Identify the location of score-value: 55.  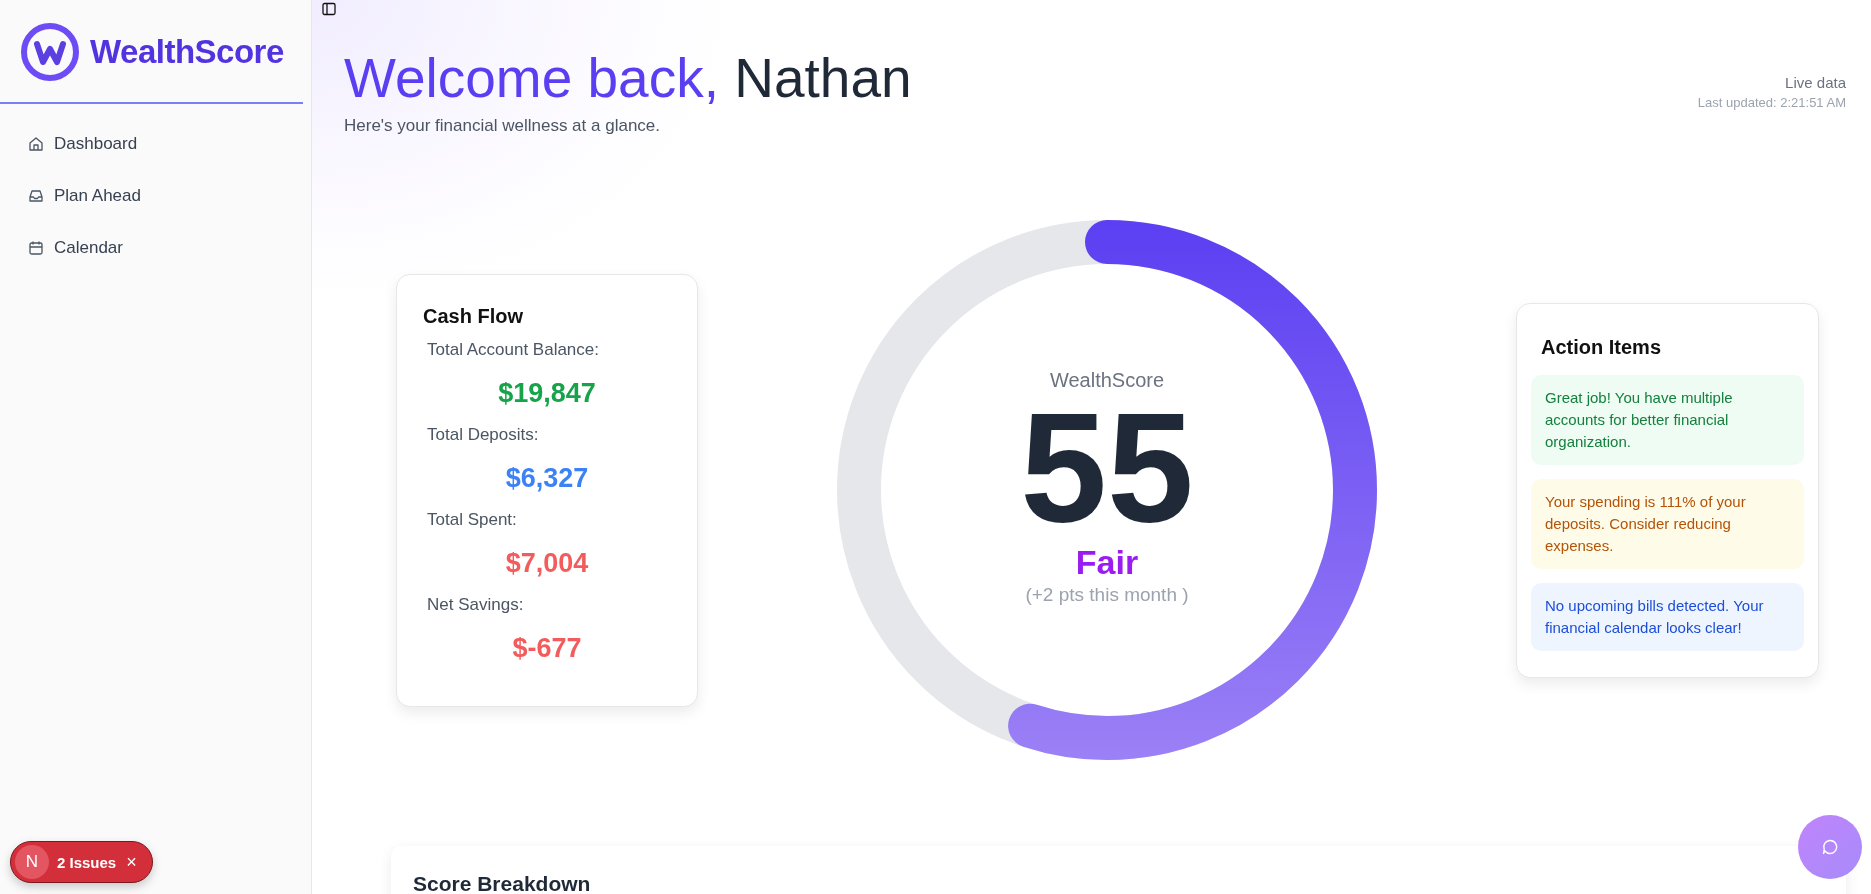
(1107, 466).